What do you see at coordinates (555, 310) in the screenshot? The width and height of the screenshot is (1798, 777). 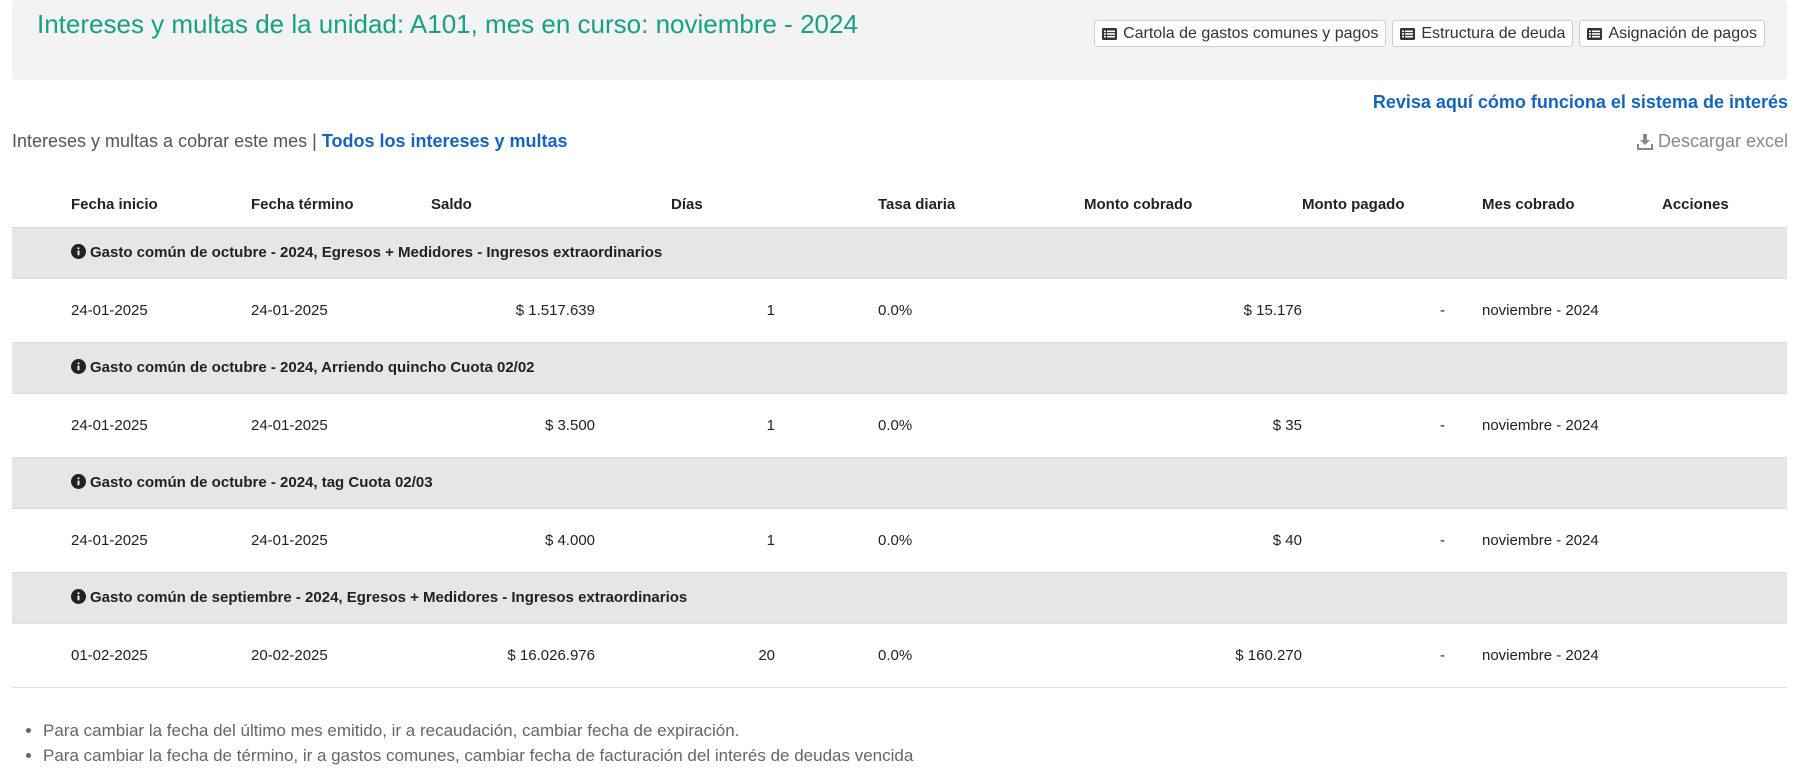 I see `balance: $ 1.517.639` at bounding box center [555, 310].